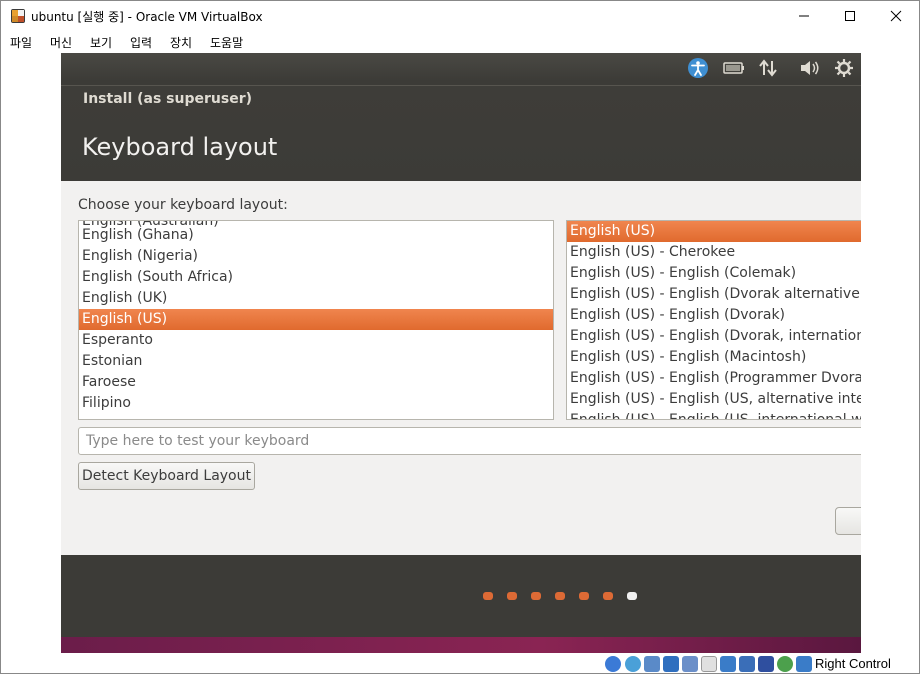 This screenshot has width=920, height=674. Describe the element at coordinates (768, 68) in the screenshot. I see `network-icon` at that location.